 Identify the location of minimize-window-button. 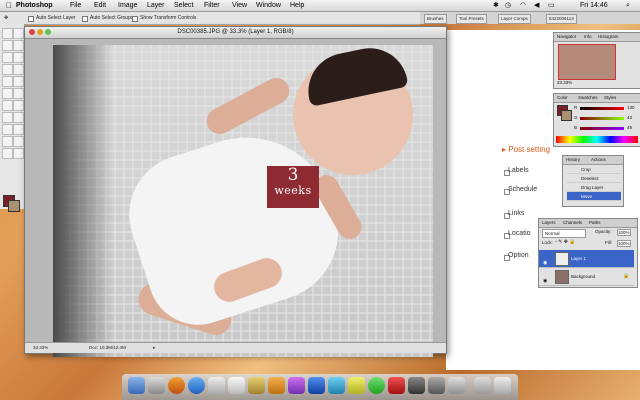
(40, 32).